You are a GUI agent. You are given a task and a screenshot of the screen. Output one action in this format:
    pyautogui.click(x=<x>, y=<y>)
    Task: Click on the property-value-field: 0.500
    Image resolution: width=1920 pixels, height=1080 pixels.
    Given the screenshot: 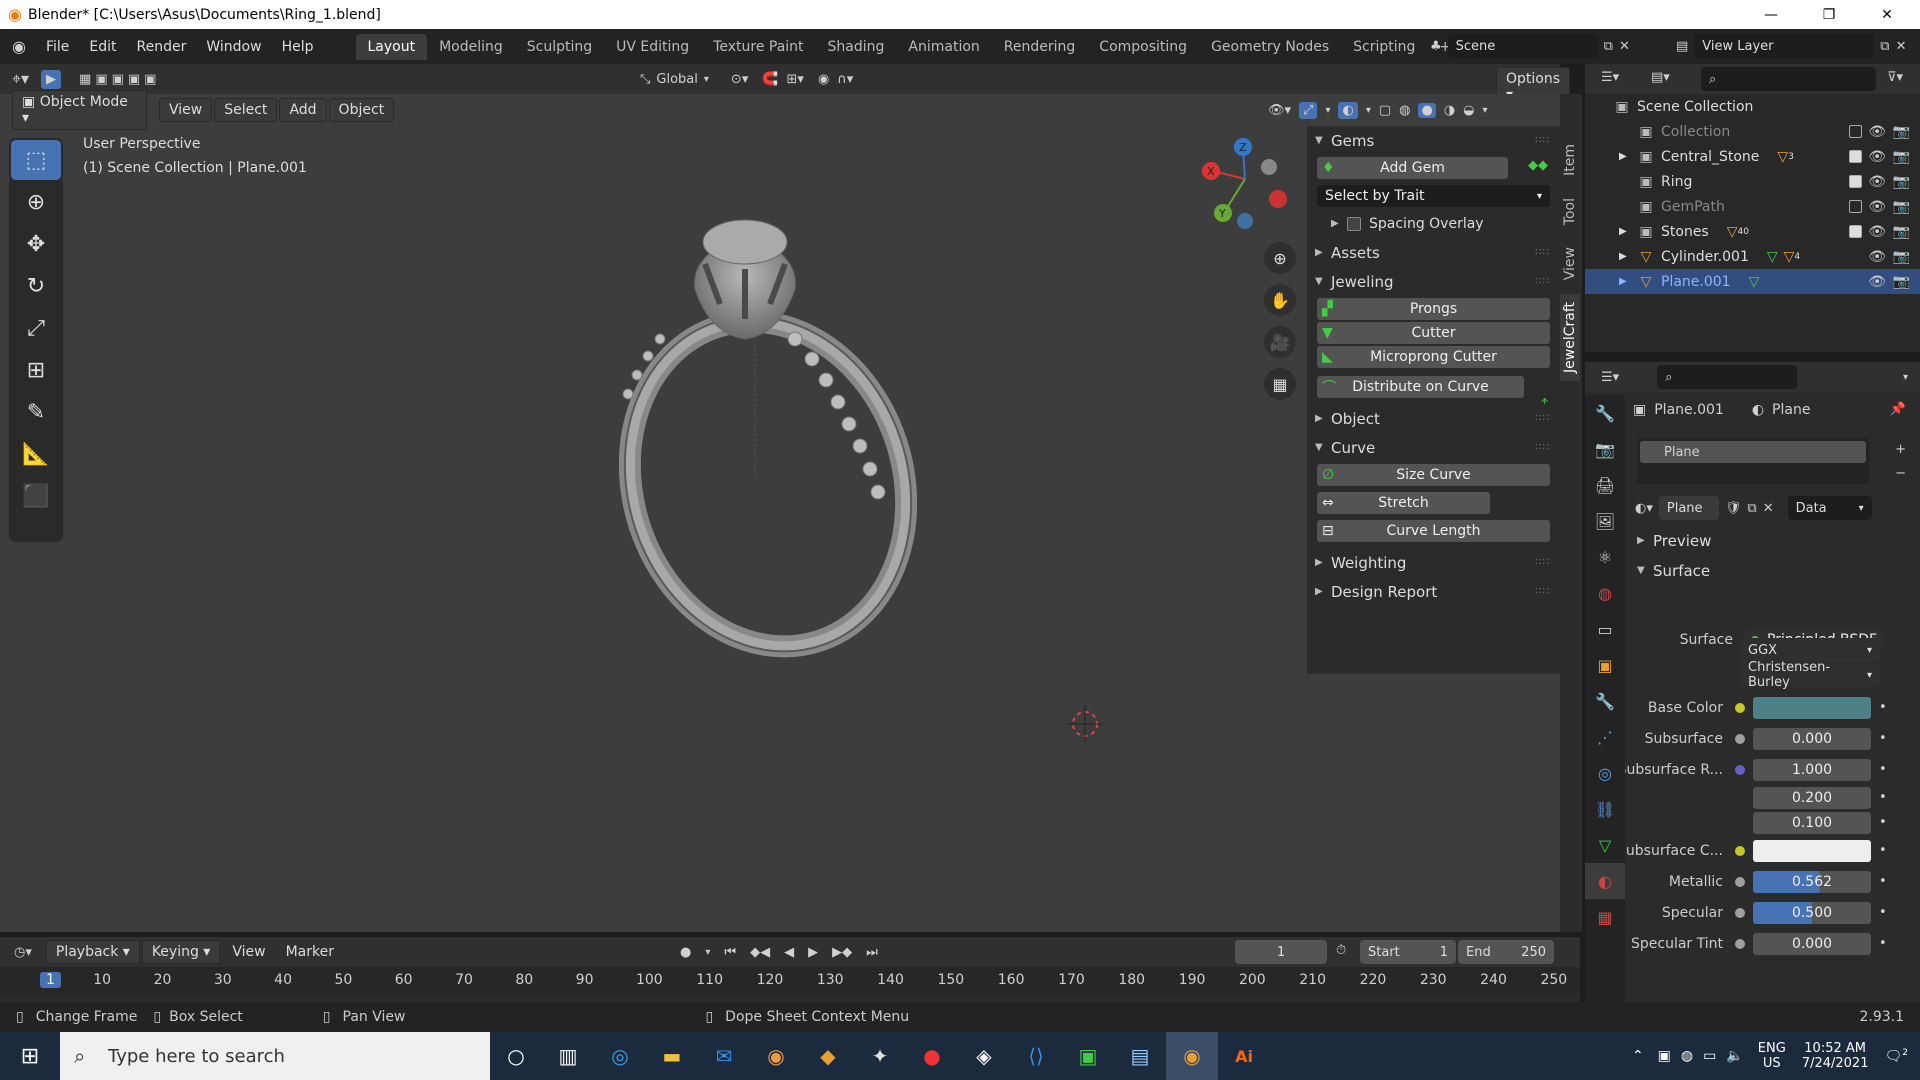 What is the action you would take?
    pyautogui.click(x=1812, y=912)
    